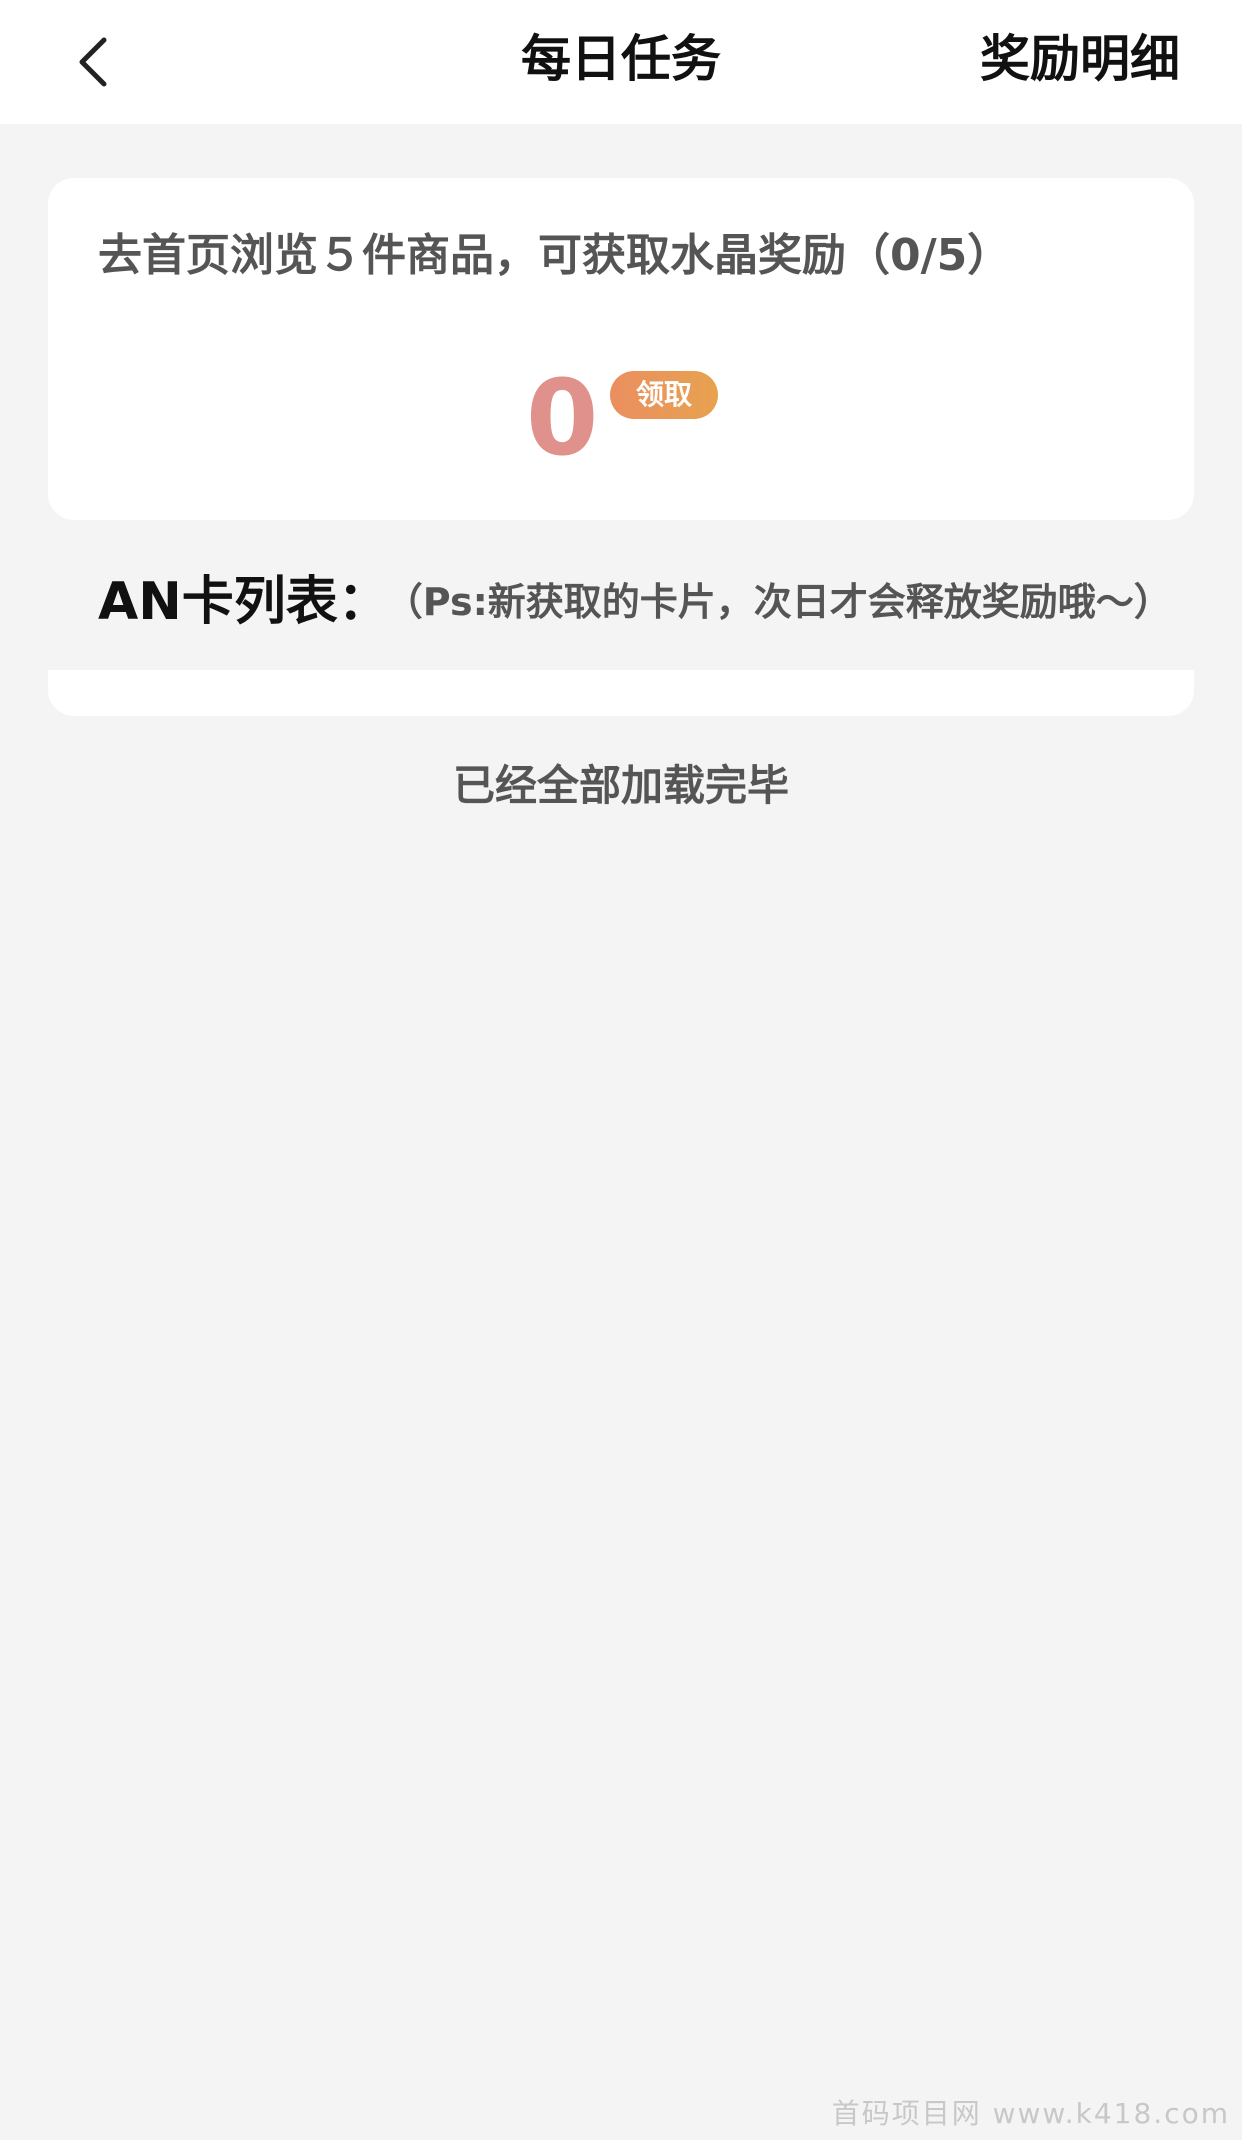 This screenshot has width=1242, height=2140. What do you see at coordinates (621, 349) in the screenshot?
I see `daily-task-card: 去首页浏览５件商品，可获取水晶奖励（0/5） 0 领取` at bounding box center [621, 349].